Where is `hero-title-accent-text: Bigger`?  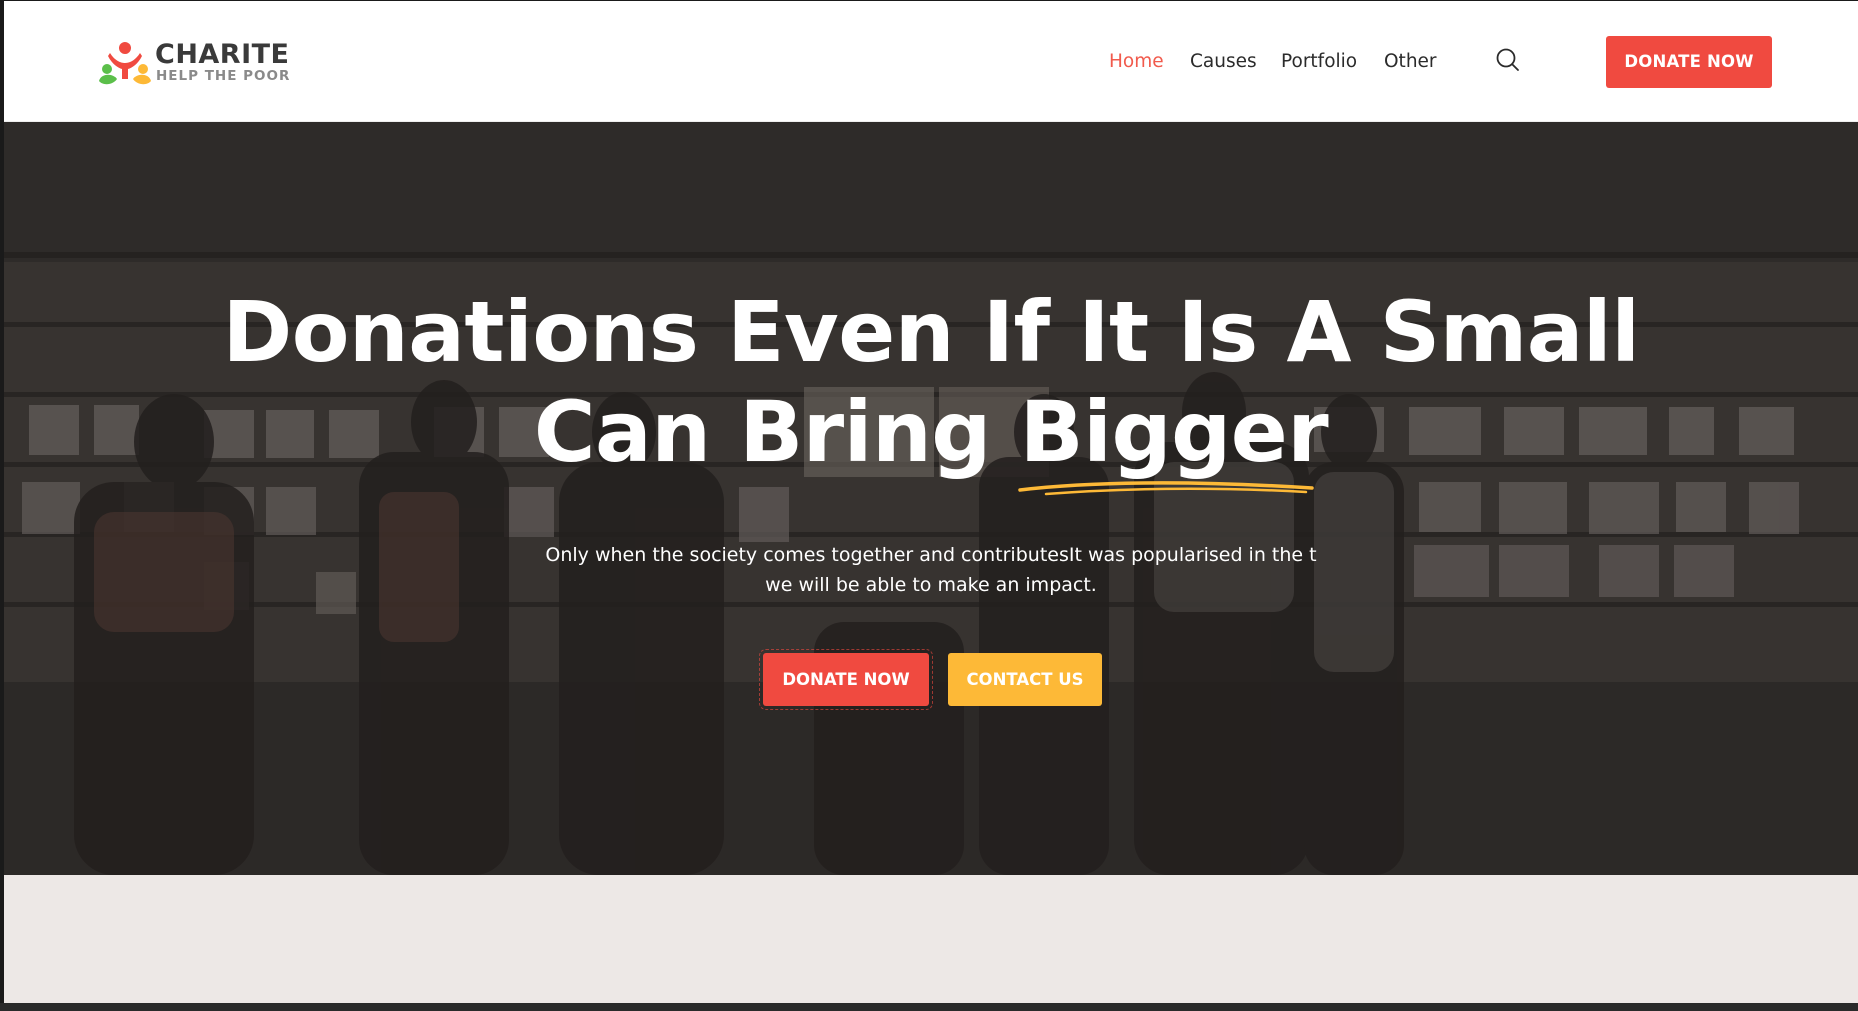
hero-title-accent-text: Bigger is located at coordinates (1174, 432).